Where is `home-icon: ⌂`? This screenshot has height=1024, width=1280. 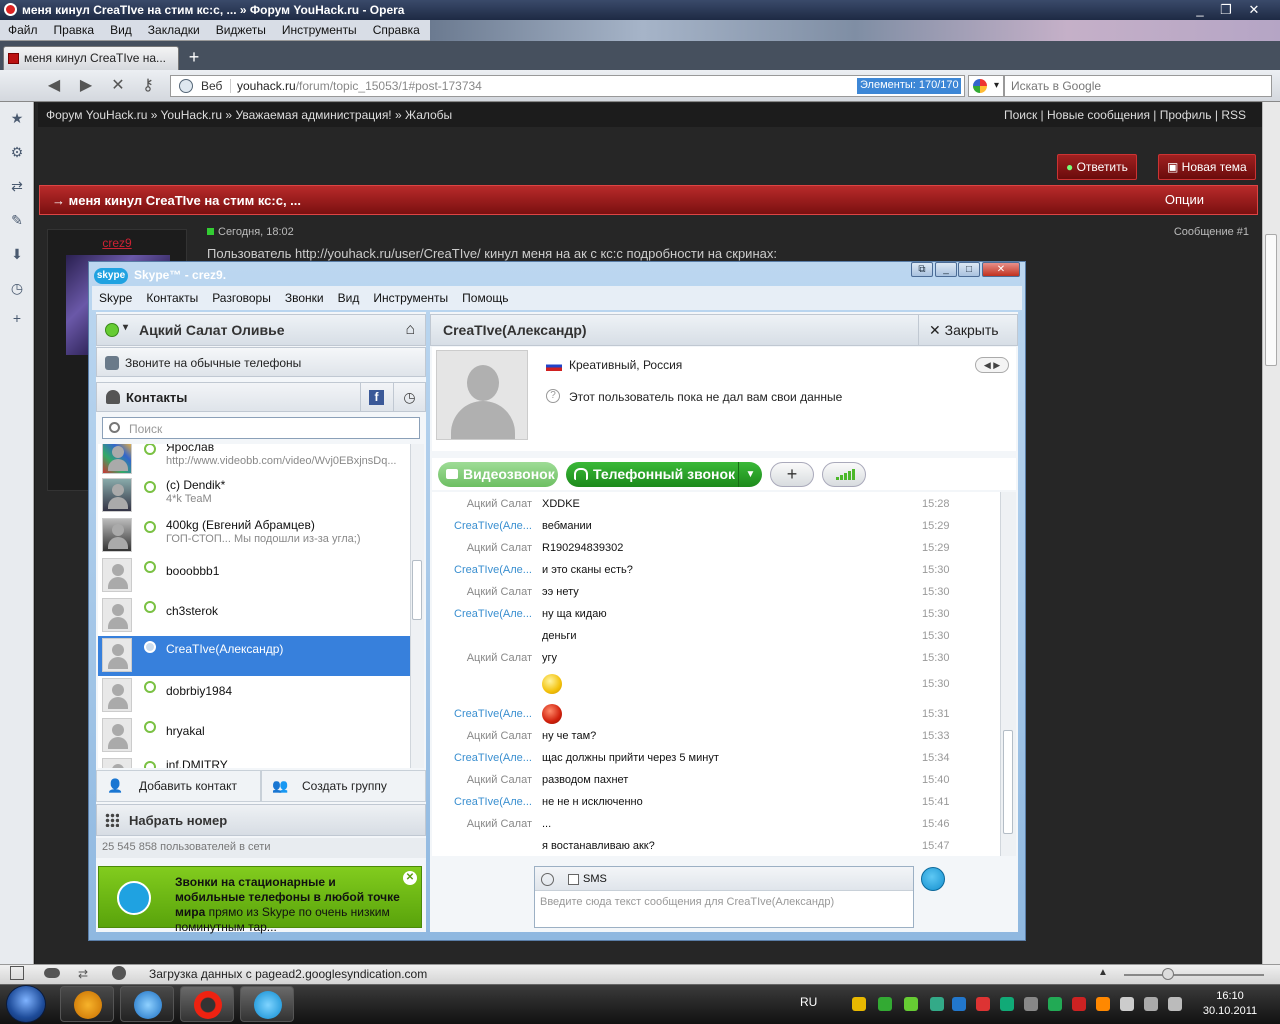
home-icon: ⌂ is located at coordinates (410, 330).